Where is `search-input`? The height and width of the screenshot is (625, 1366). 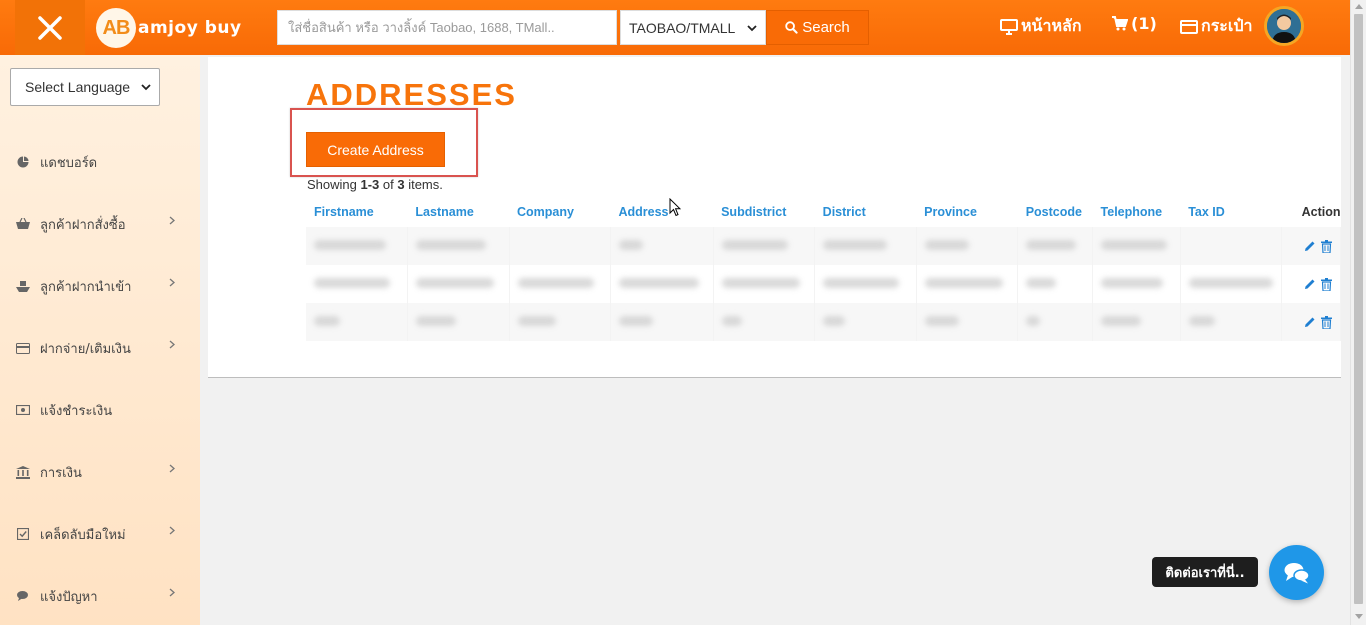 search-input is located at coordinates (447, 27).